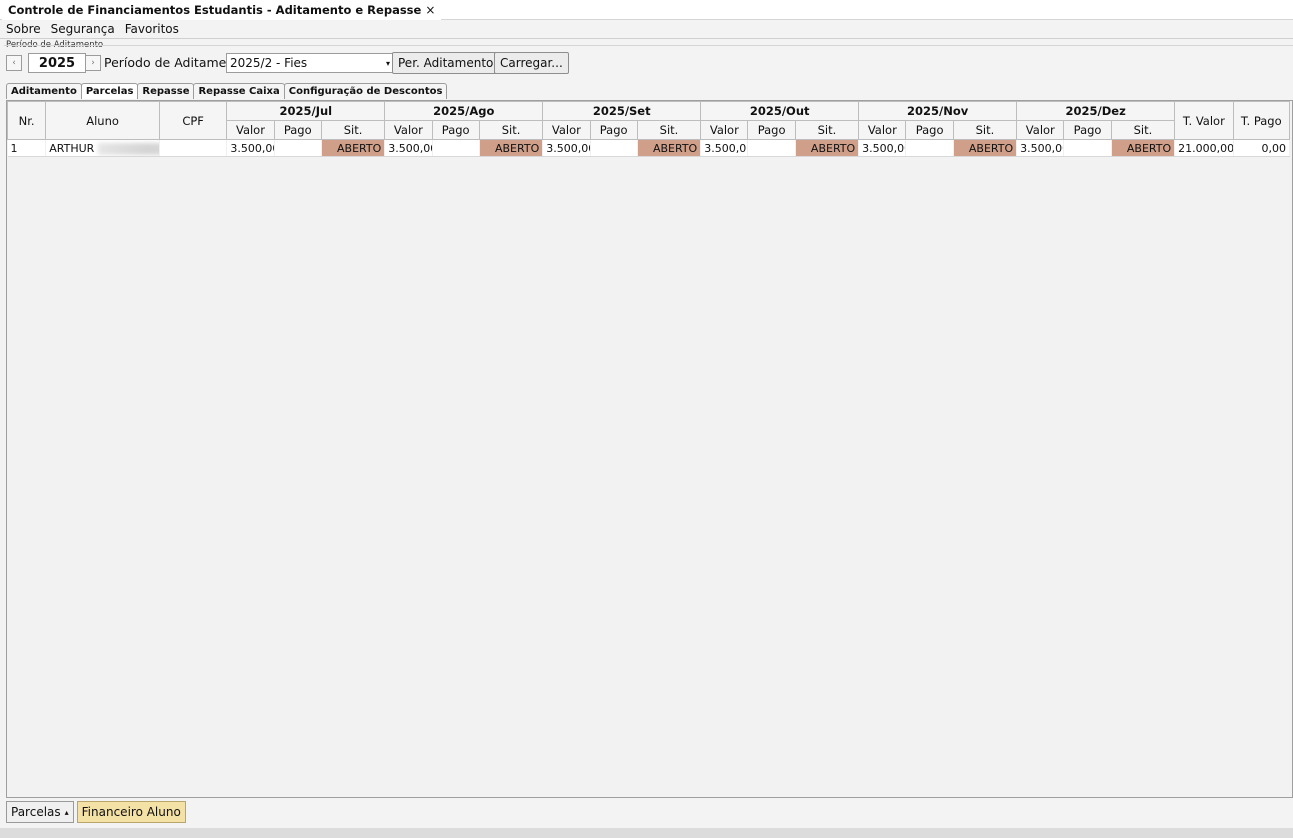 This screenshot has width=1293, height=838. What do you see at coordinates (66, 812) in the screenshot?
I see `caret-up-icon: ▴` at bounding box center [66, 812].